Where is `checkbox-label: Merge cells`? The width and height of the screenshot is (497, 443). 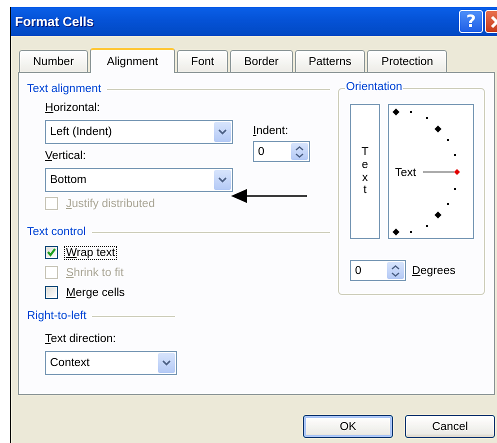 checkbox-label: Merge cells is located at coordinates (95, 293).